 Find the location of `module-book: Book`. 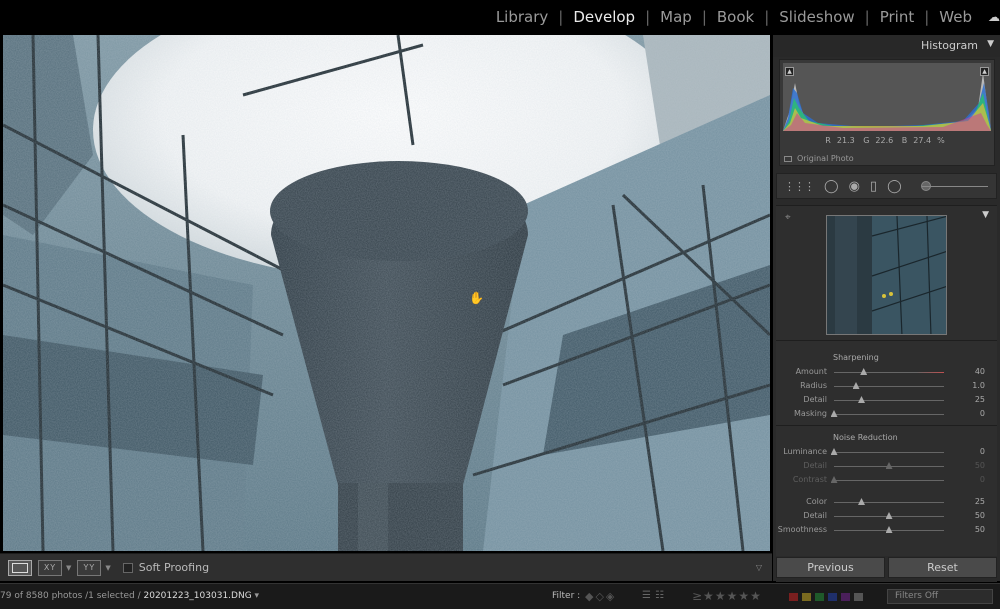

module-book: Book is located at coordinates (735, 17).